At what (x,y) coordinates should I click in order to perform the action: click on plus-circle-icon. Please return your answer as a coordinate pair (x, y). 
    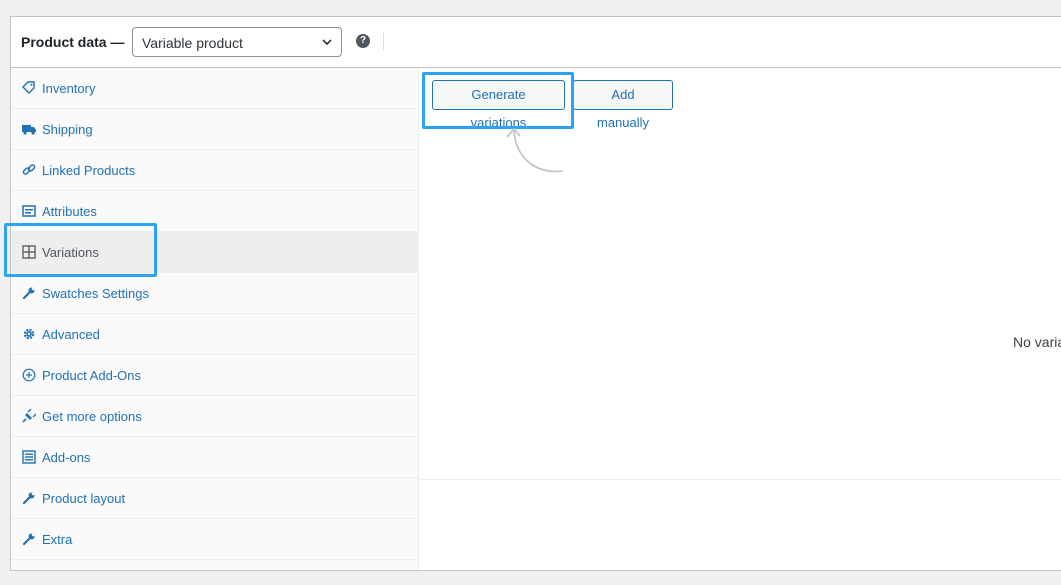
    Looking at the image, I should click on (29, 375).